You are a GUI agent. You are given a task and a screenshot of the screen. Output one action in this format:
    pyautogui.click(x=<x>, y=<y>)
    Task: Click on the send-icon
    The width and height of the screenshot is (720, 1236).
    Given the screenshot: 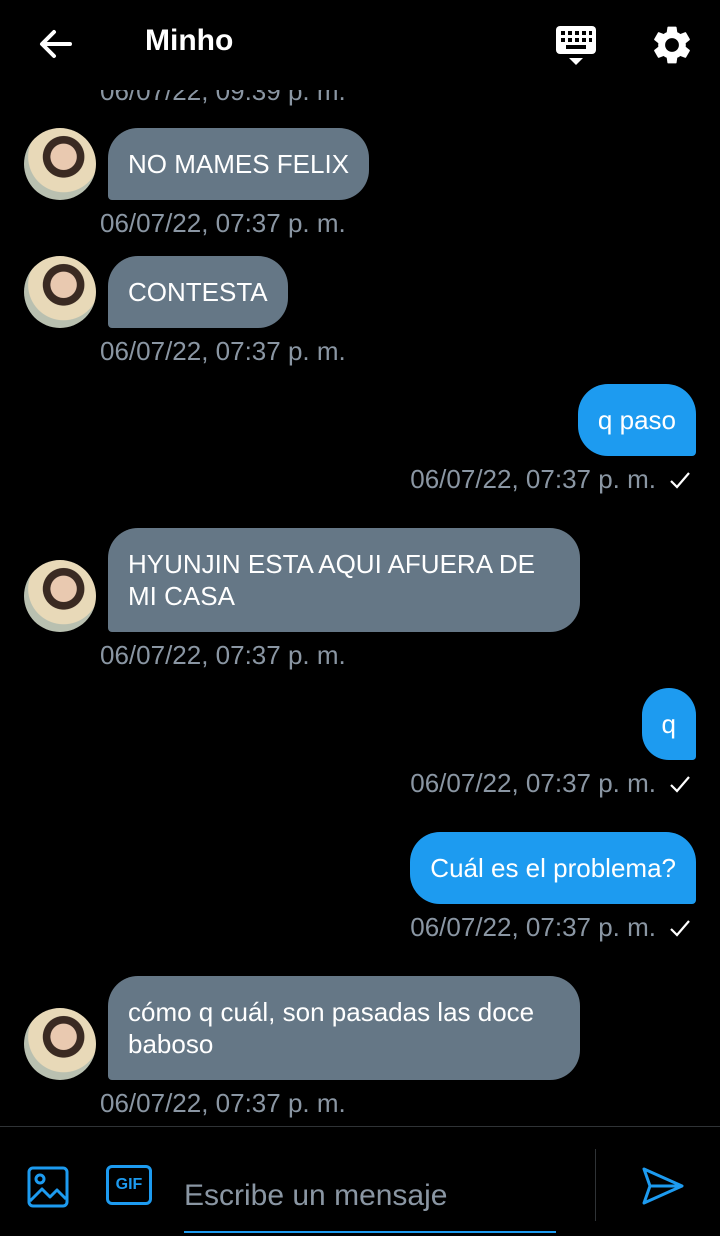 What is the action you would take?
    pyautogui.click(x=663, y=1186)
    